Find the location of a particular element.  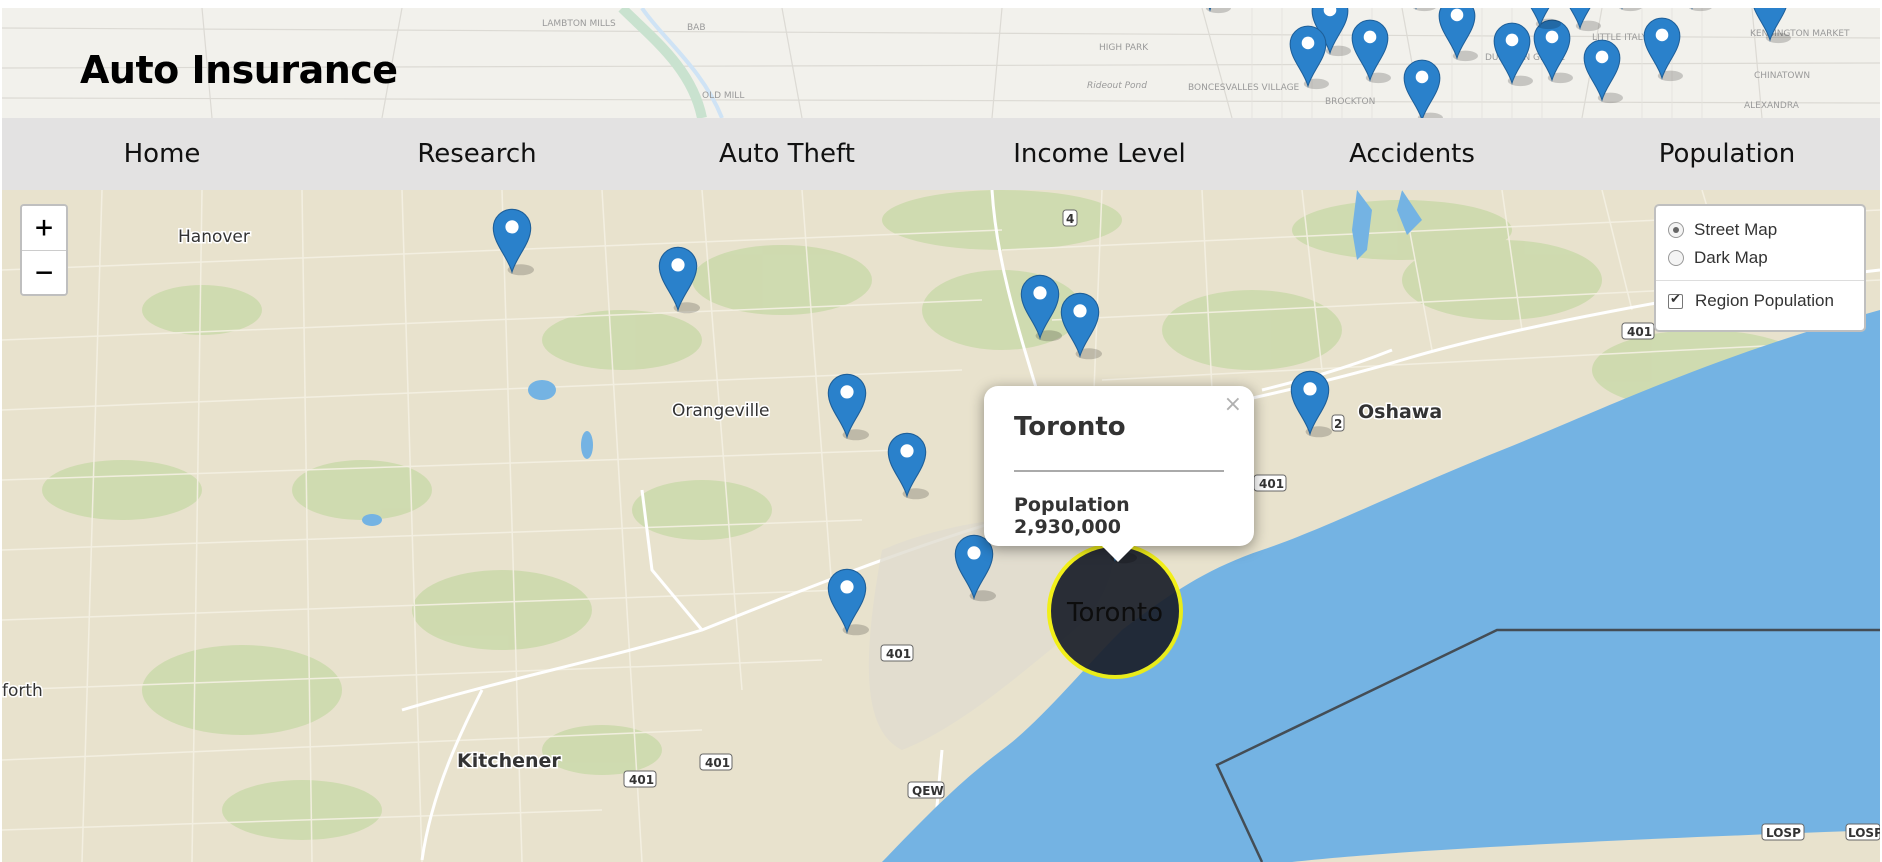

zoom-control: + − is located at coordinates (44, 250).